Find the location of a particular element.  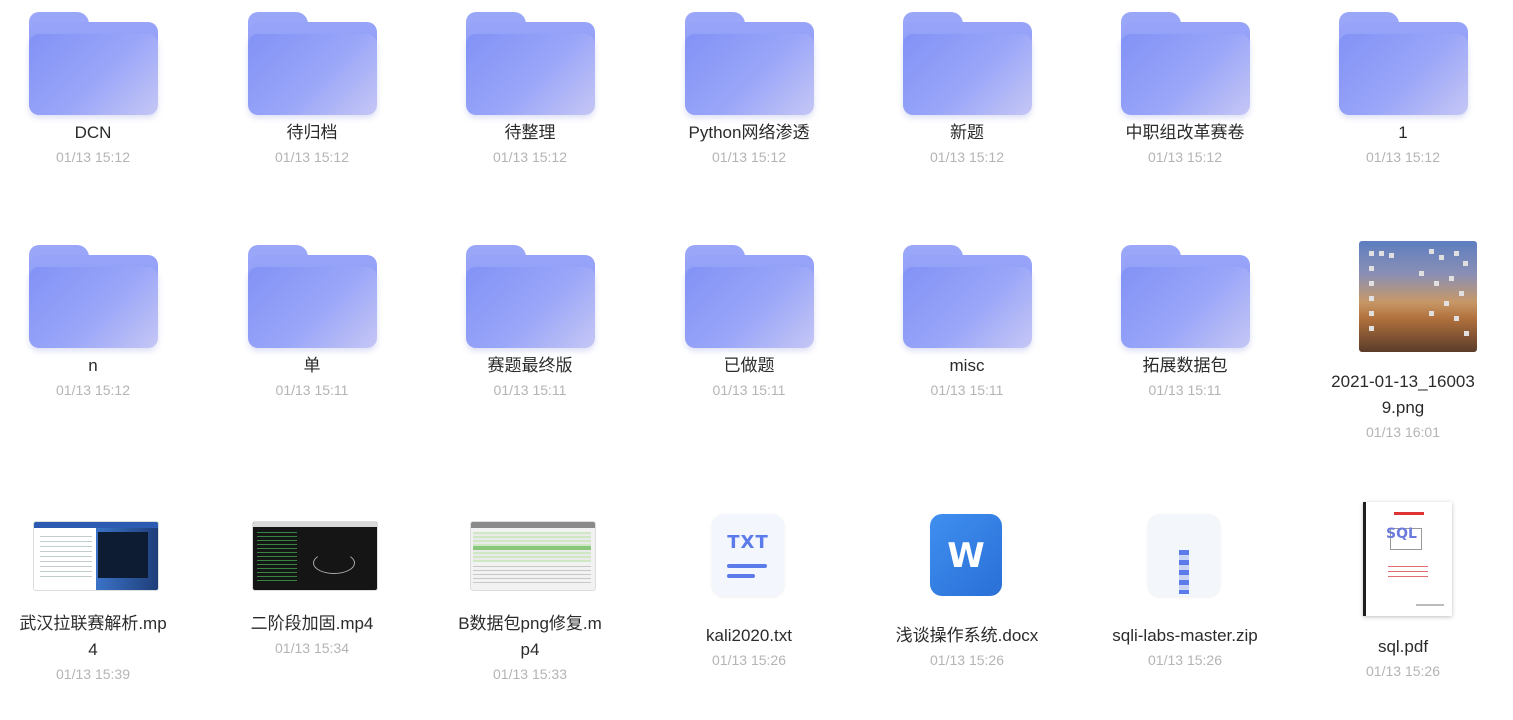

folder-item: 中职组改革赛卷 01/13 15:12 is located at coordinates (1185, 83).